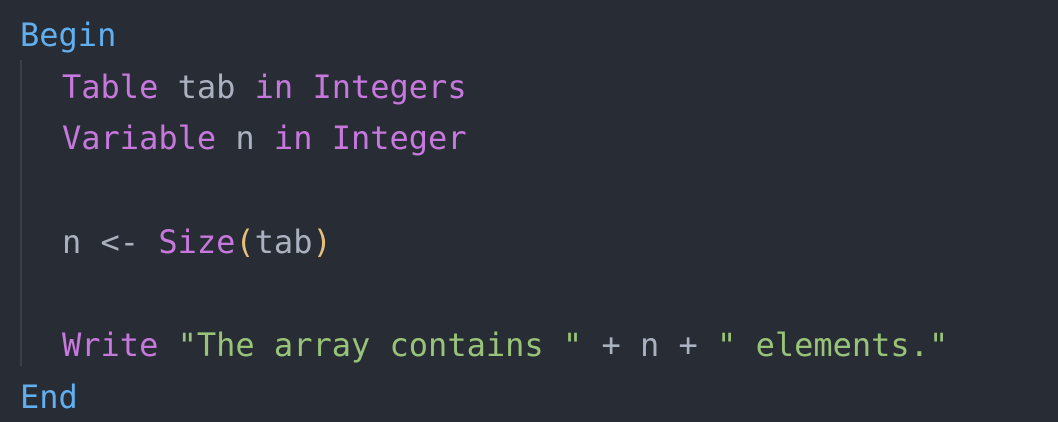  I want to click on type-keyword: Integers, so click(389, 86).